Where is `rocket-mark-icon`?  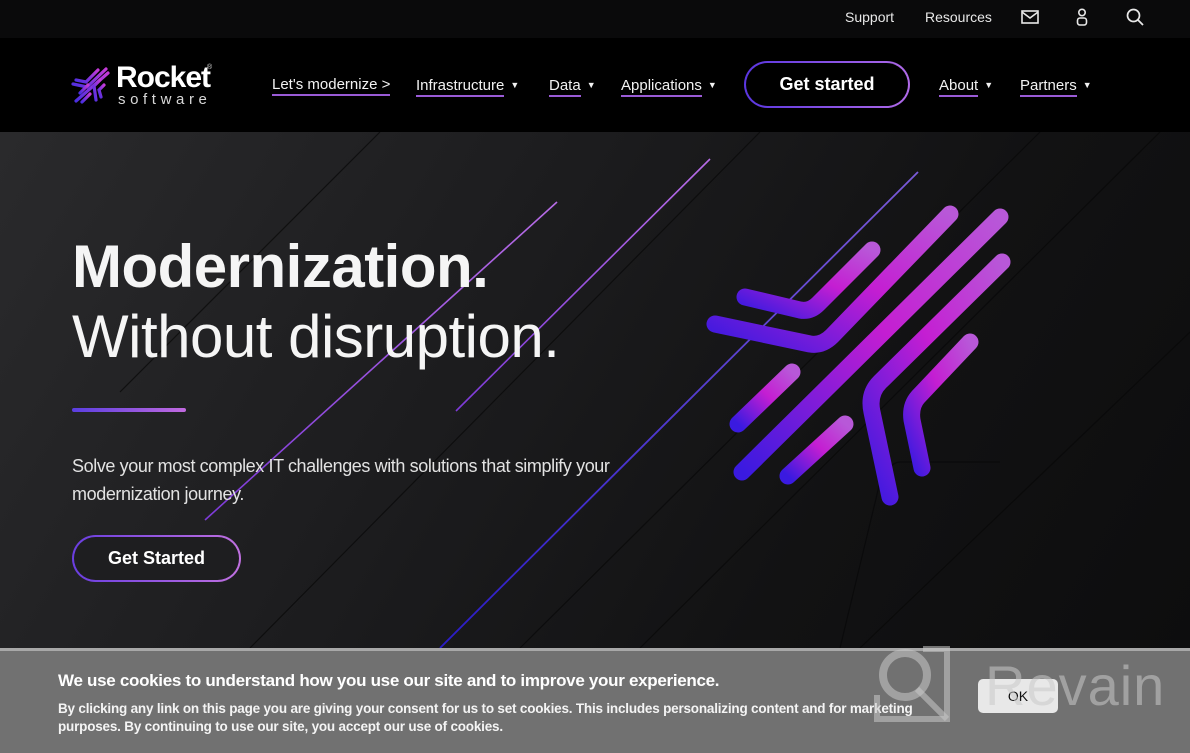 rocket-mark-icon is located at coordinates (90, 85).